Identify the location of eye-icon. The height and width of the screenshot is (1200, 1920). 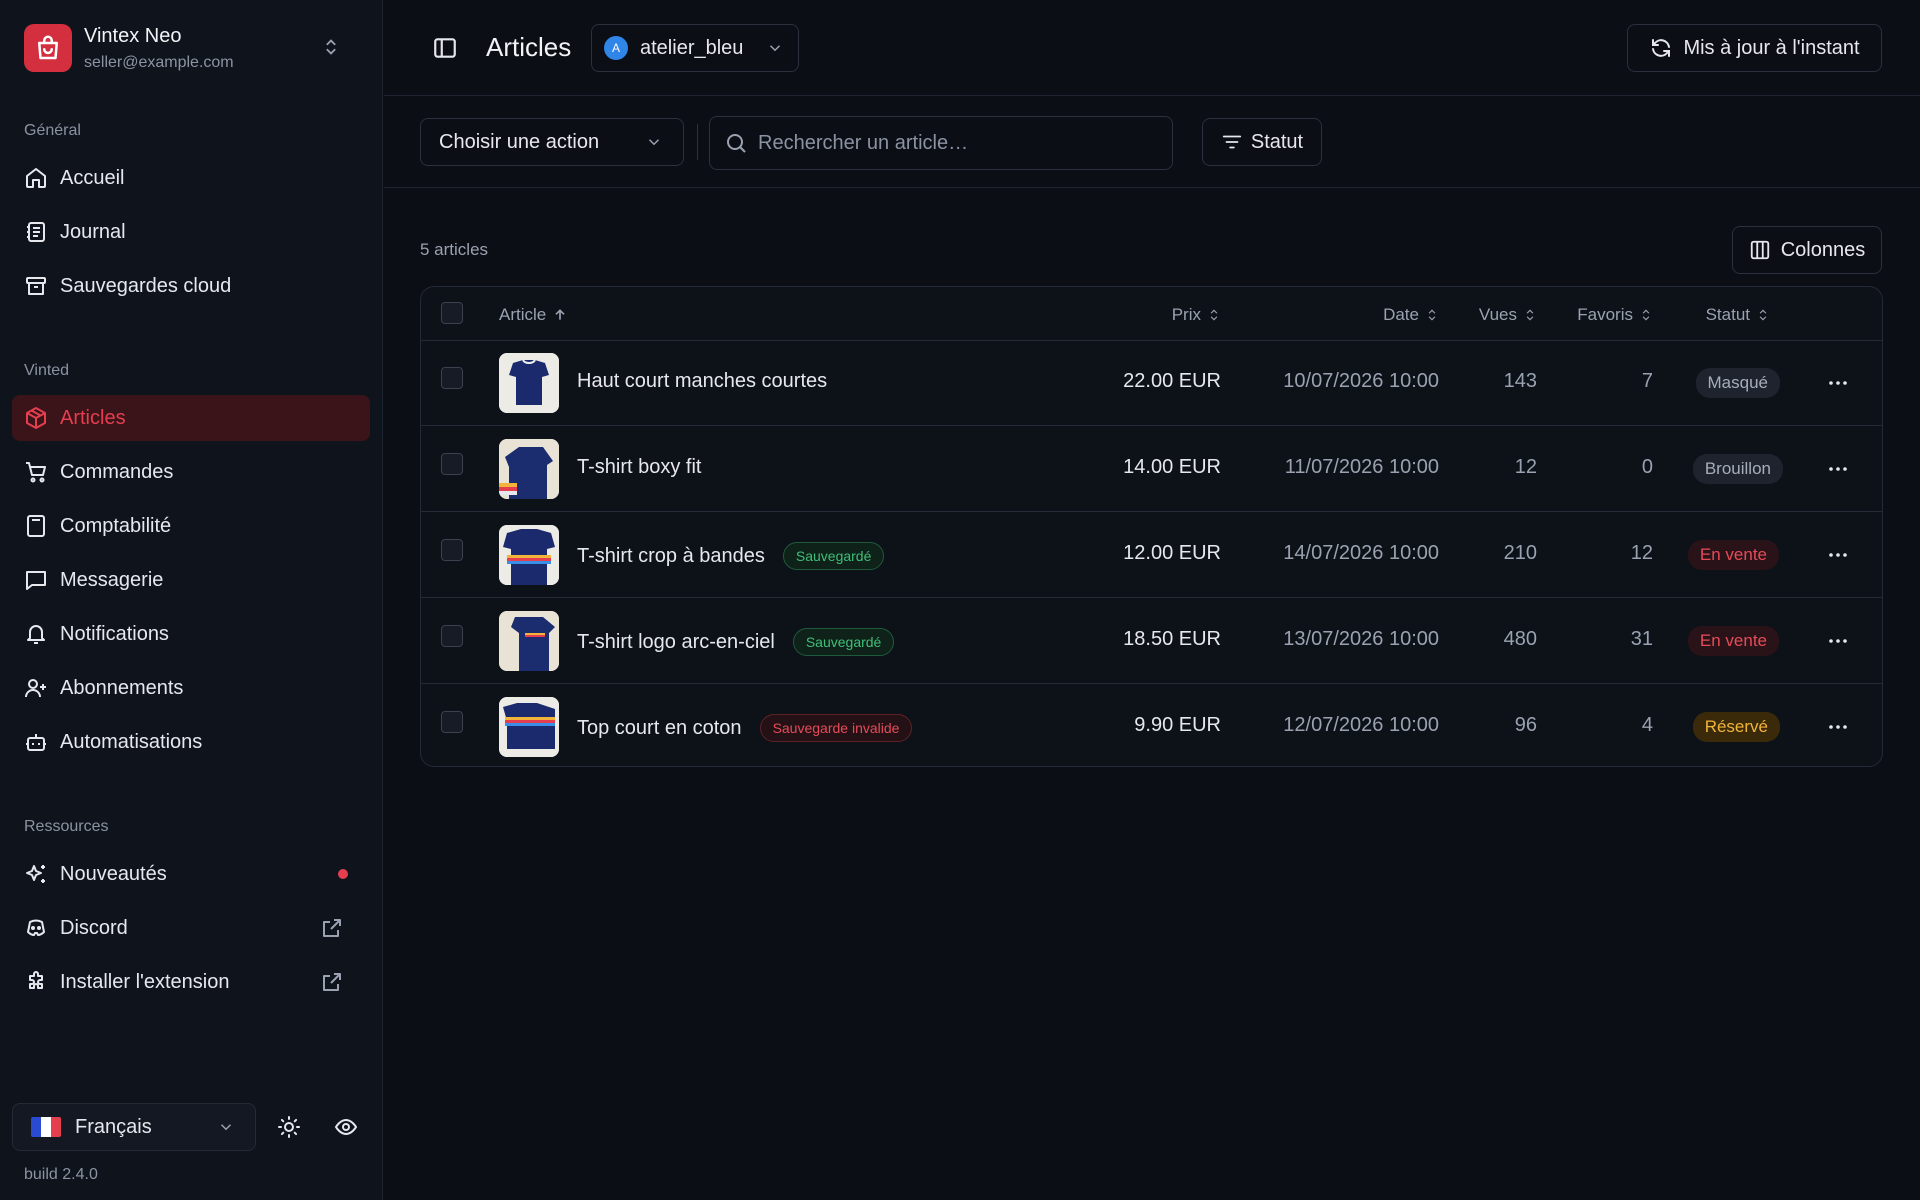
(346, 1127).